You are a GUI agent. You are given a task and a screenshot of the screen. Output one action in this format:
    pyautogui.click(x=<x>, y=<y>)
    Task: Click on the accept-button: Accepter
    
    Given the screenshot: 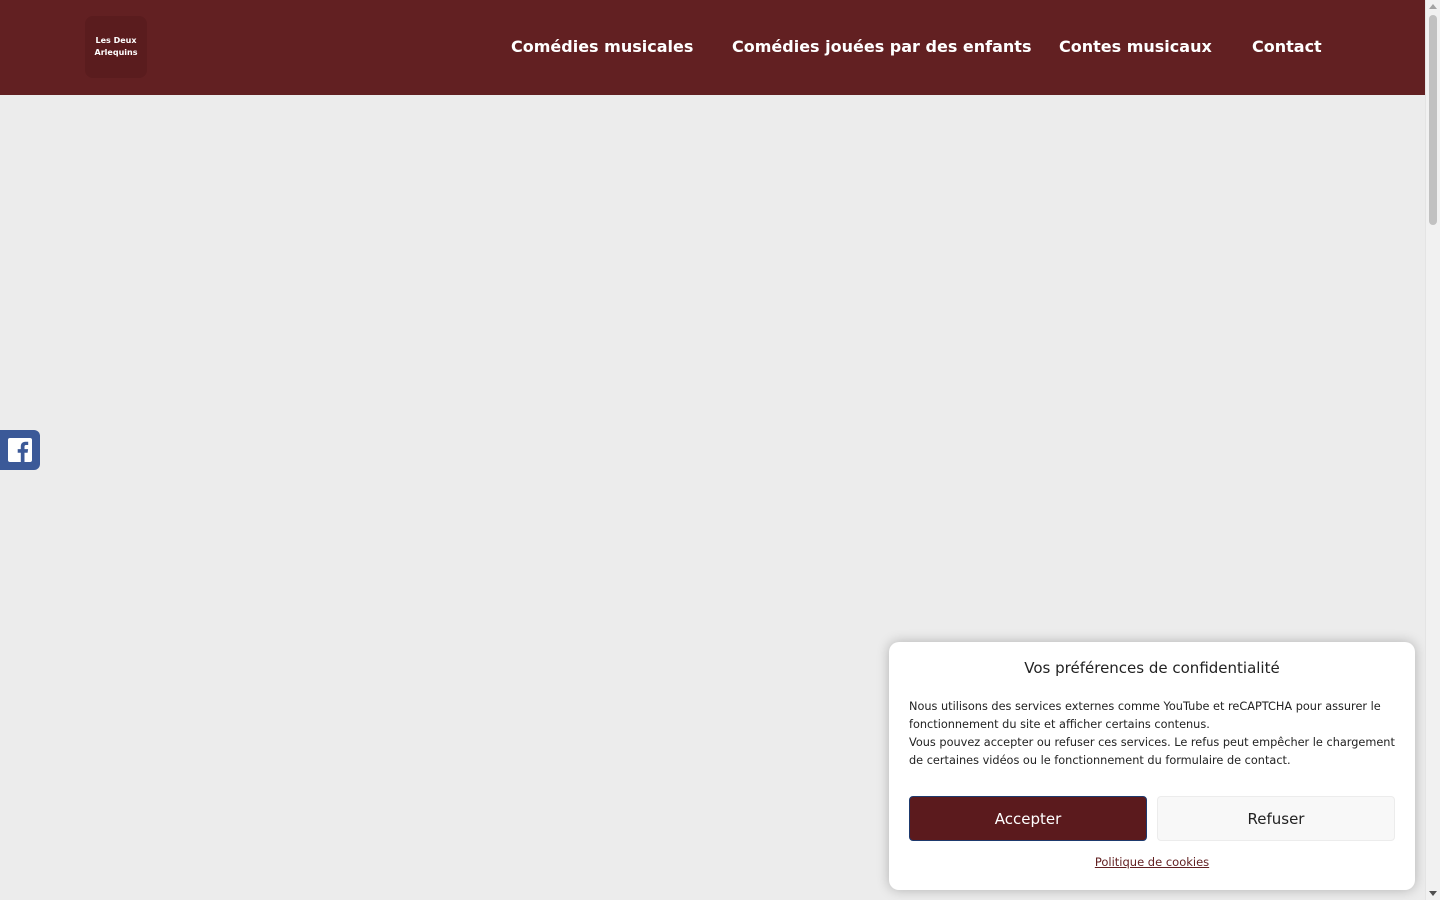 What is the action you would take?
    pyautogui.click(x=1028, y=818)
    